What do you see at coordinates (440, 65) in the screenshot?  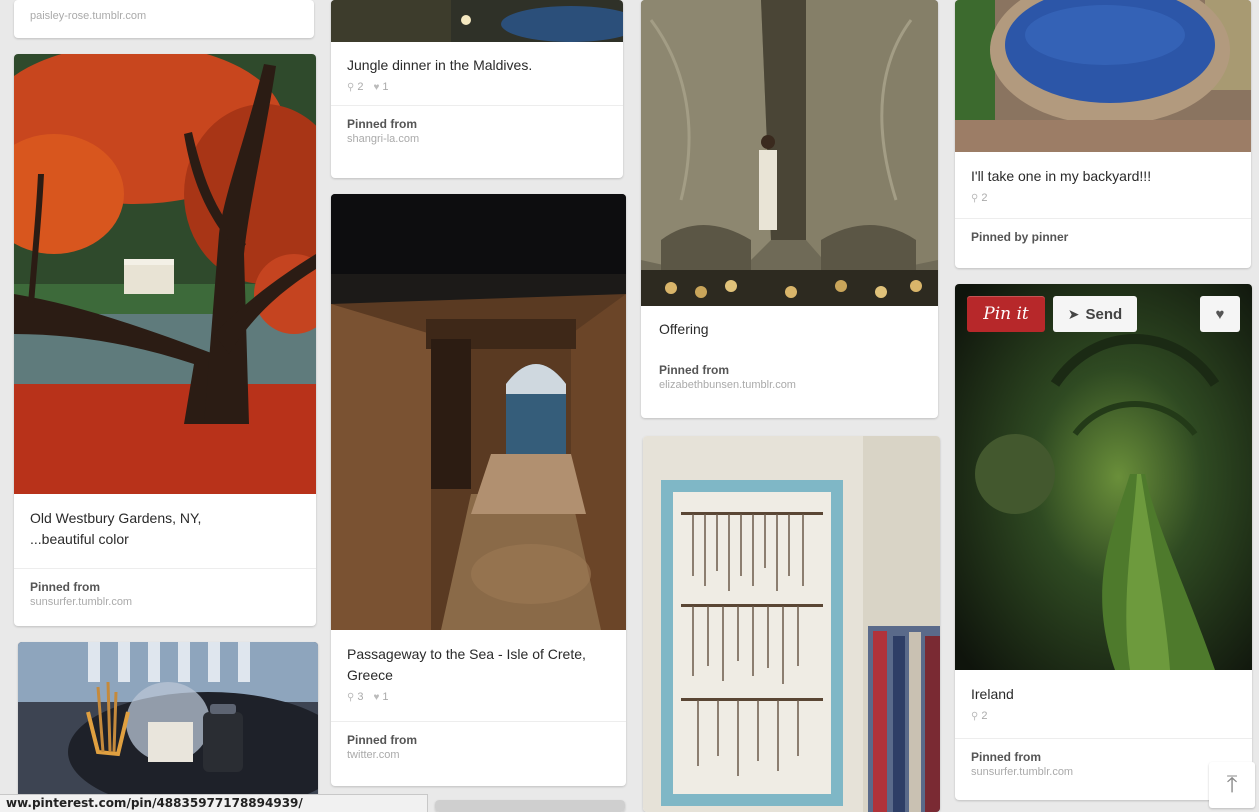 I see `pin-description: Jungle dinner in the Maldives.` at bounding box center [440, 65].